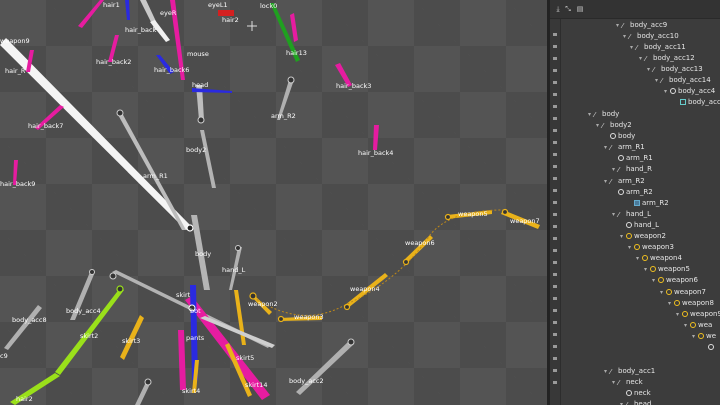 This screenshot has width=720, height=405. I want to click on label-hair-r: hair_R, so click(15, 71).